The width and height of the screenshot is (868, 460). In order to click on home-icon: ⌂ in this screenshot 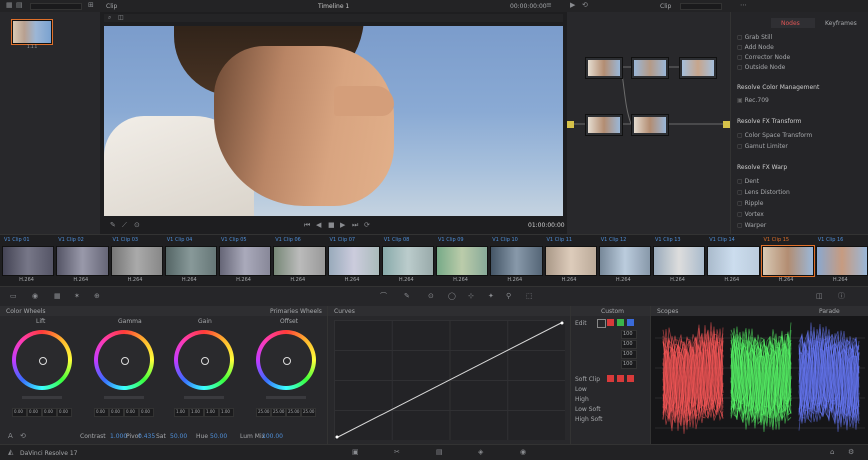, I will do `click(832, 452)`.